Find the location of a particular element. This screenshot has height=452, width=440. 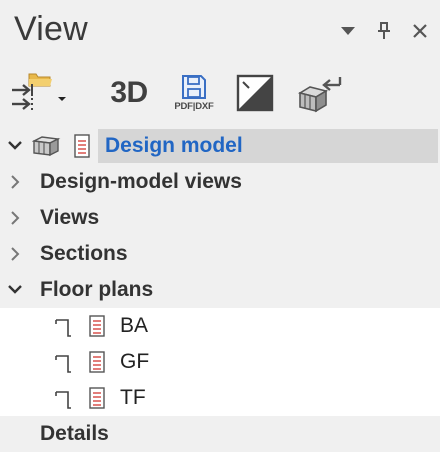

panel-menu-button is located at coordinates (348, 31).